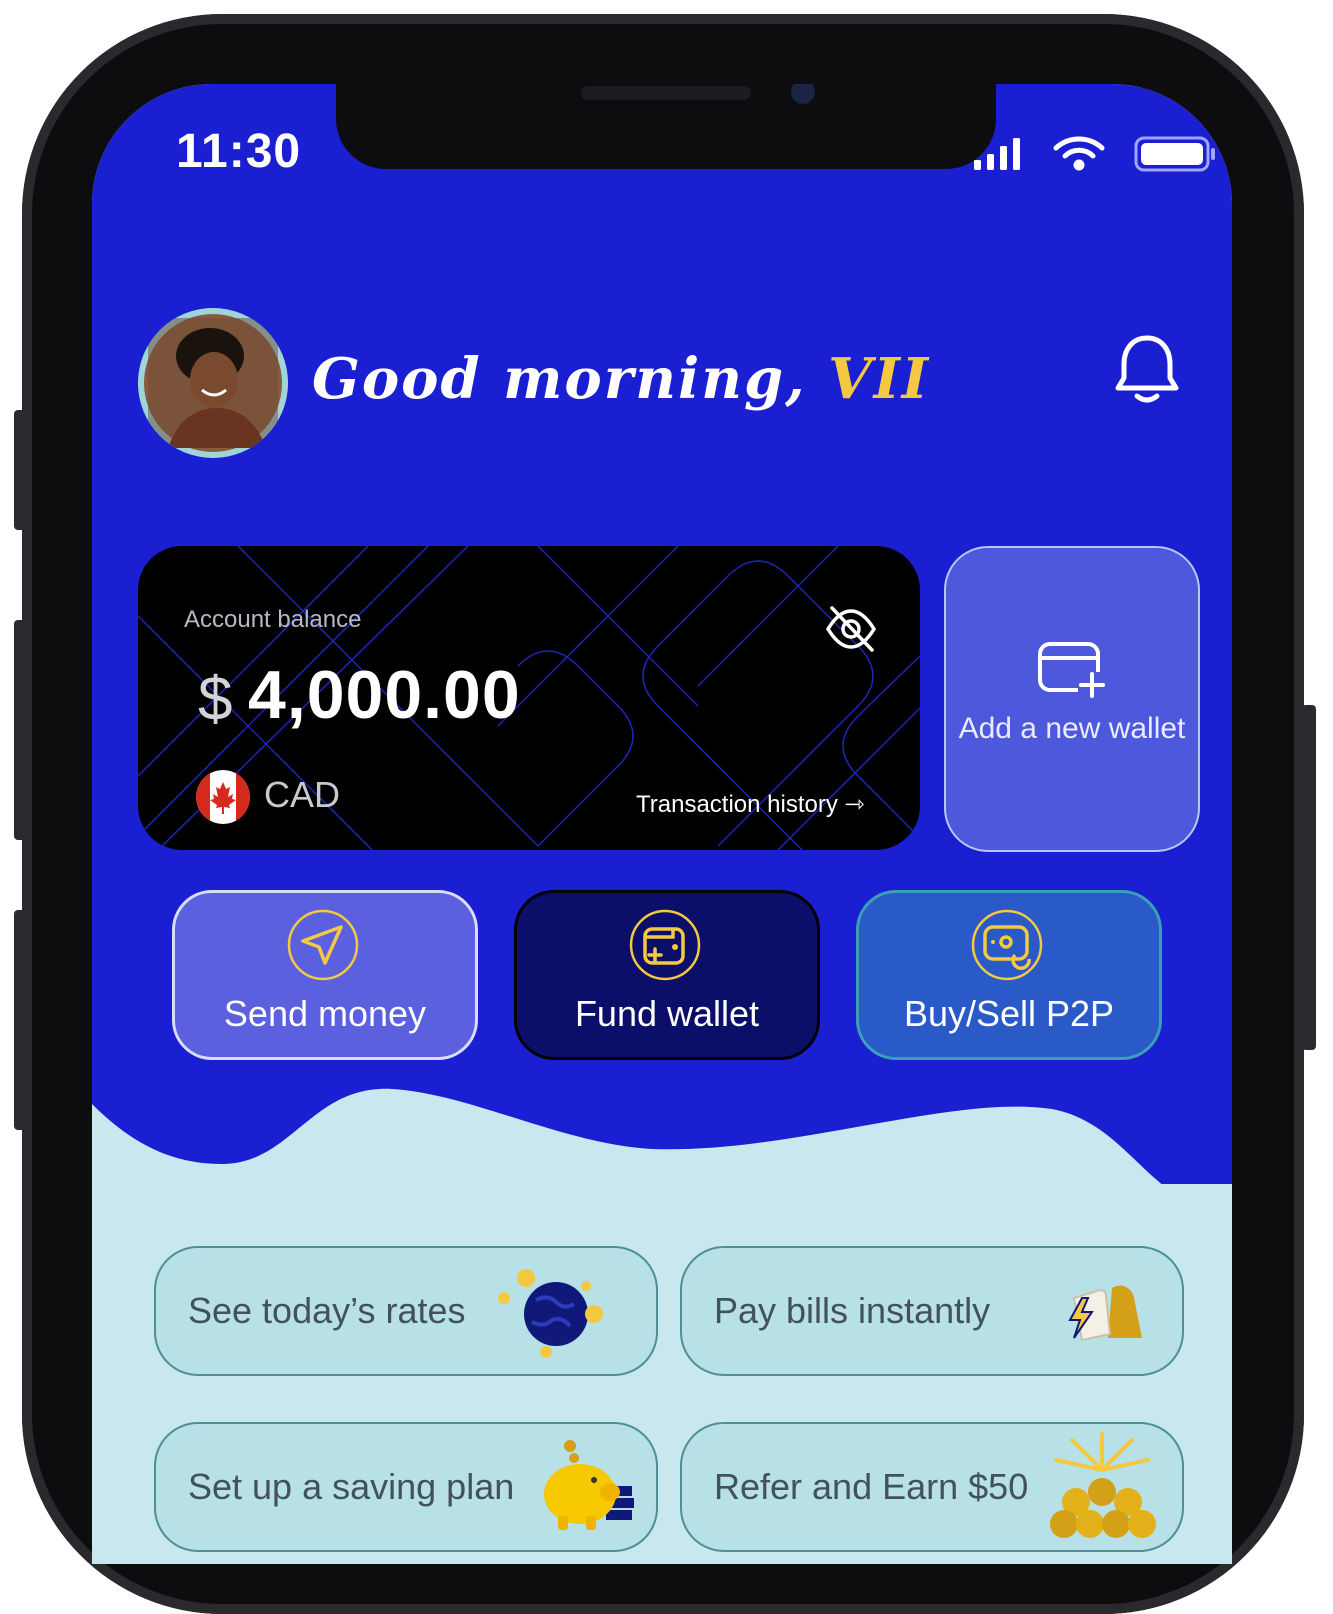  I want to click on mute-switch, so click(21, 470).